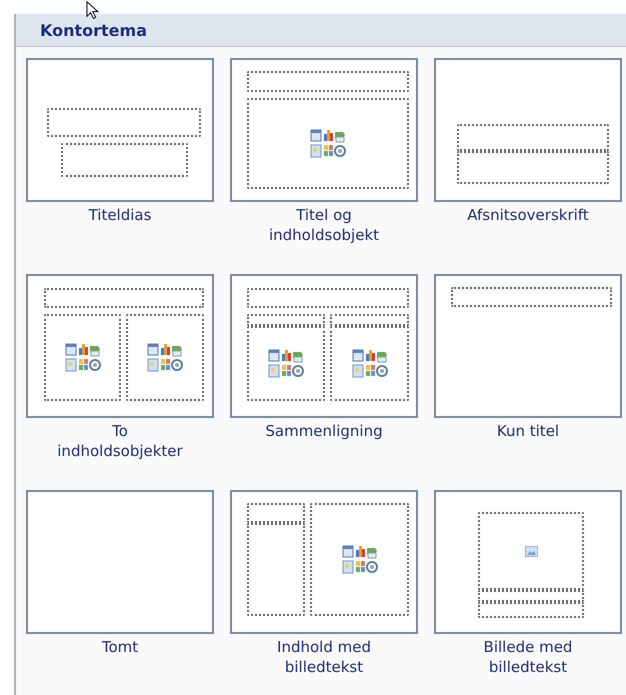  I want to click on layout-label: Sammenligning, so click(324, 431).